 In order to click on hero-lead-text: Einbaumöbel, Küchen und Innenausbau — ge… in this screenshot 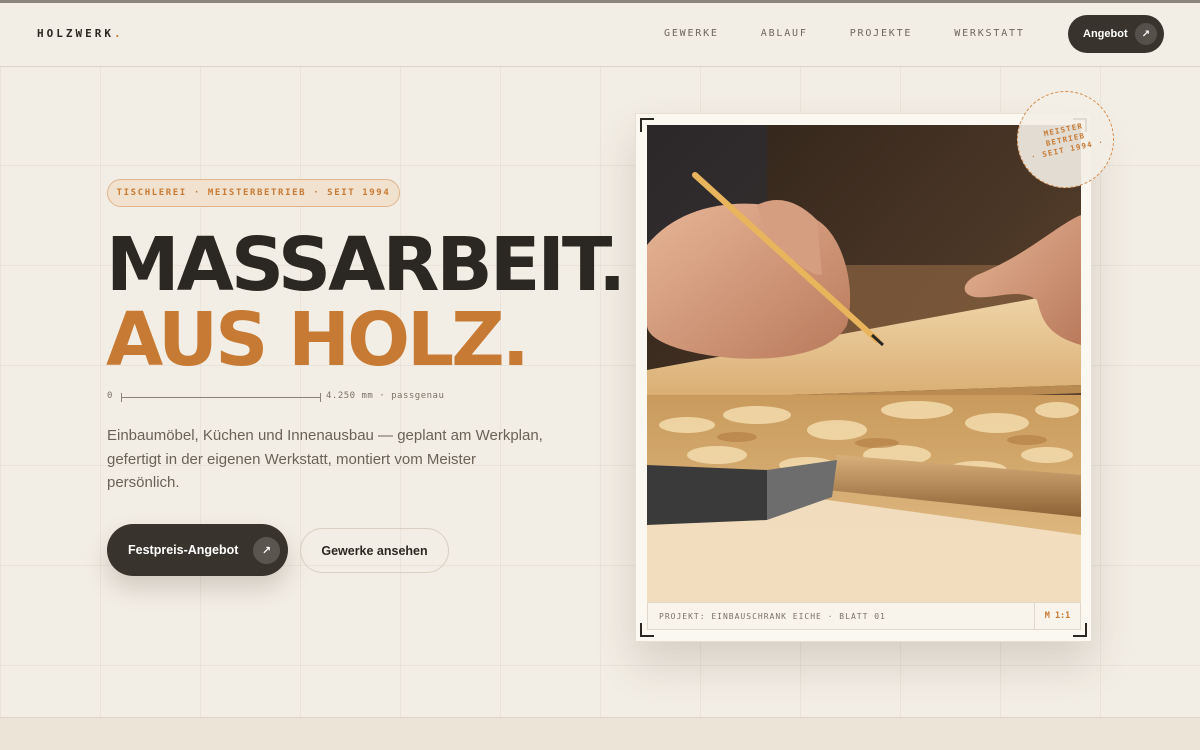, I will do `click(325, 459)`.